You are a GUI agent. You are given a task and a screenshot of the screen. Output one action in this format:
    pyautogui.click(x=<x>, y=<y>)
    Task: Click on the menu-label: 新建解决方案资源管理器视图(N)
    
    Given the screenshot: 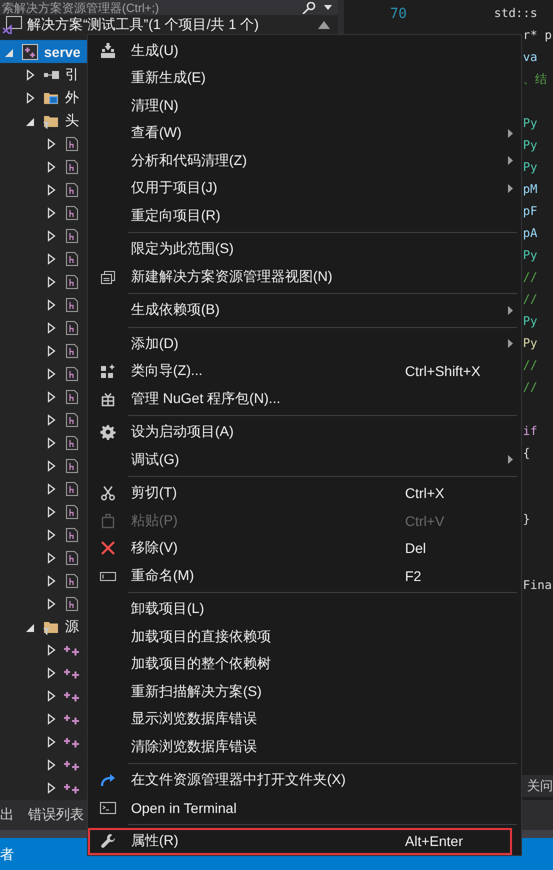 What is the action you would take?
    pyautogui.click(x=232, y=277)
    